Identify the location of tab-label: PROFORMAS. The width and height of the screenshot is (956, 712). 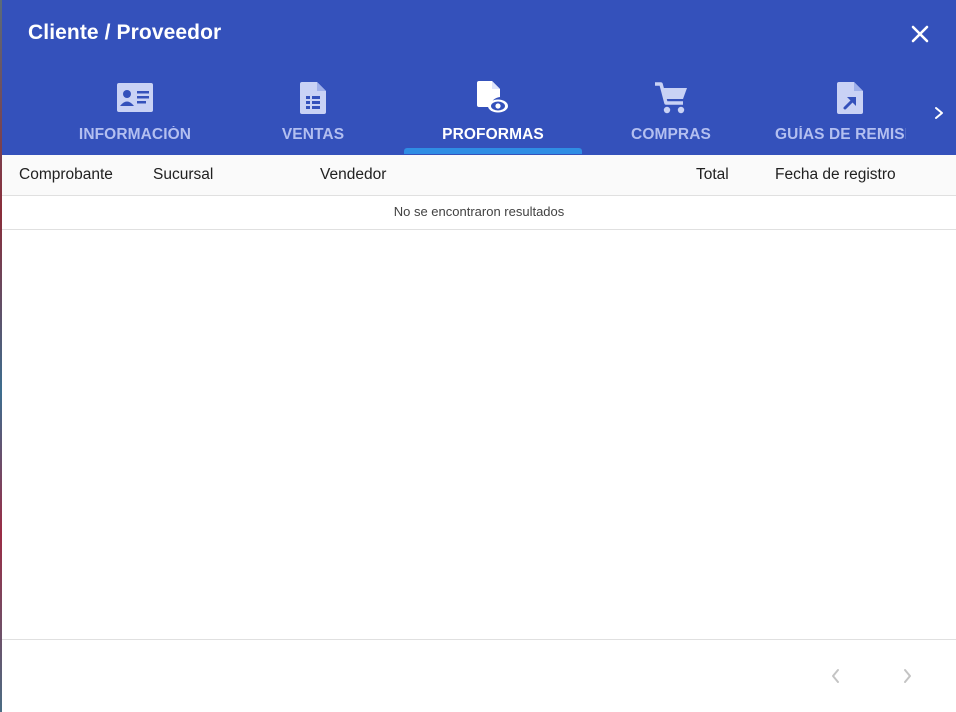
(493, 134).